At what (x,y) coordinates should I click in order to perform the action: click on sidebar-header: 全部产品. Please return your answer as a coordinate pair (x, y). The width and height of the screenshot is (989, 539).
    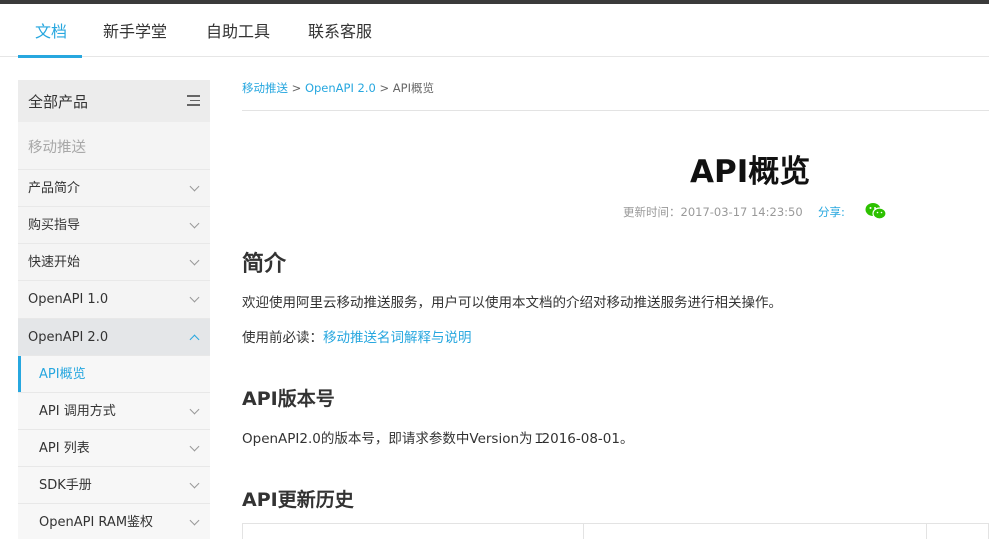
    Looking at the image, I should click on (114, 101).